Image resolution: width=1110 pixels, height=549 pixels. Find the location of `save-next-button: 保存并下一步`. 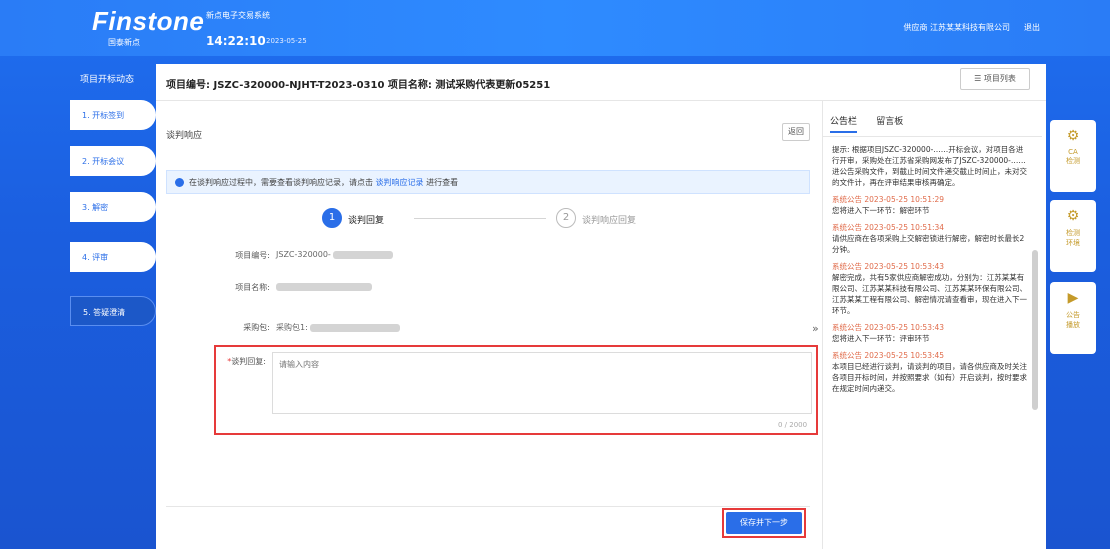

save-next-button: 保存并下一步 is located at coordinates (764, 523).